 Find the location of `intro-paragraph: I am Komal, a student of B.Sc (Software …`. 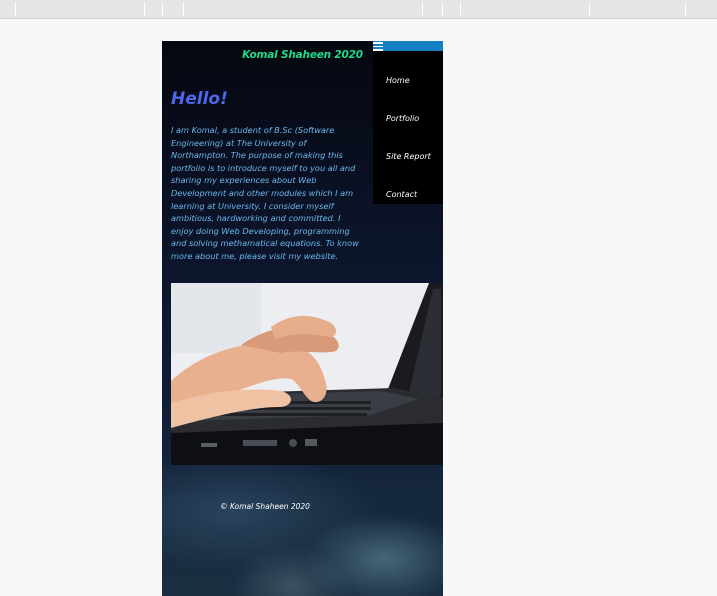

intro-paragraph: I am Komal, a student of B.Sc (Software … is located at coordinates (265, 193).